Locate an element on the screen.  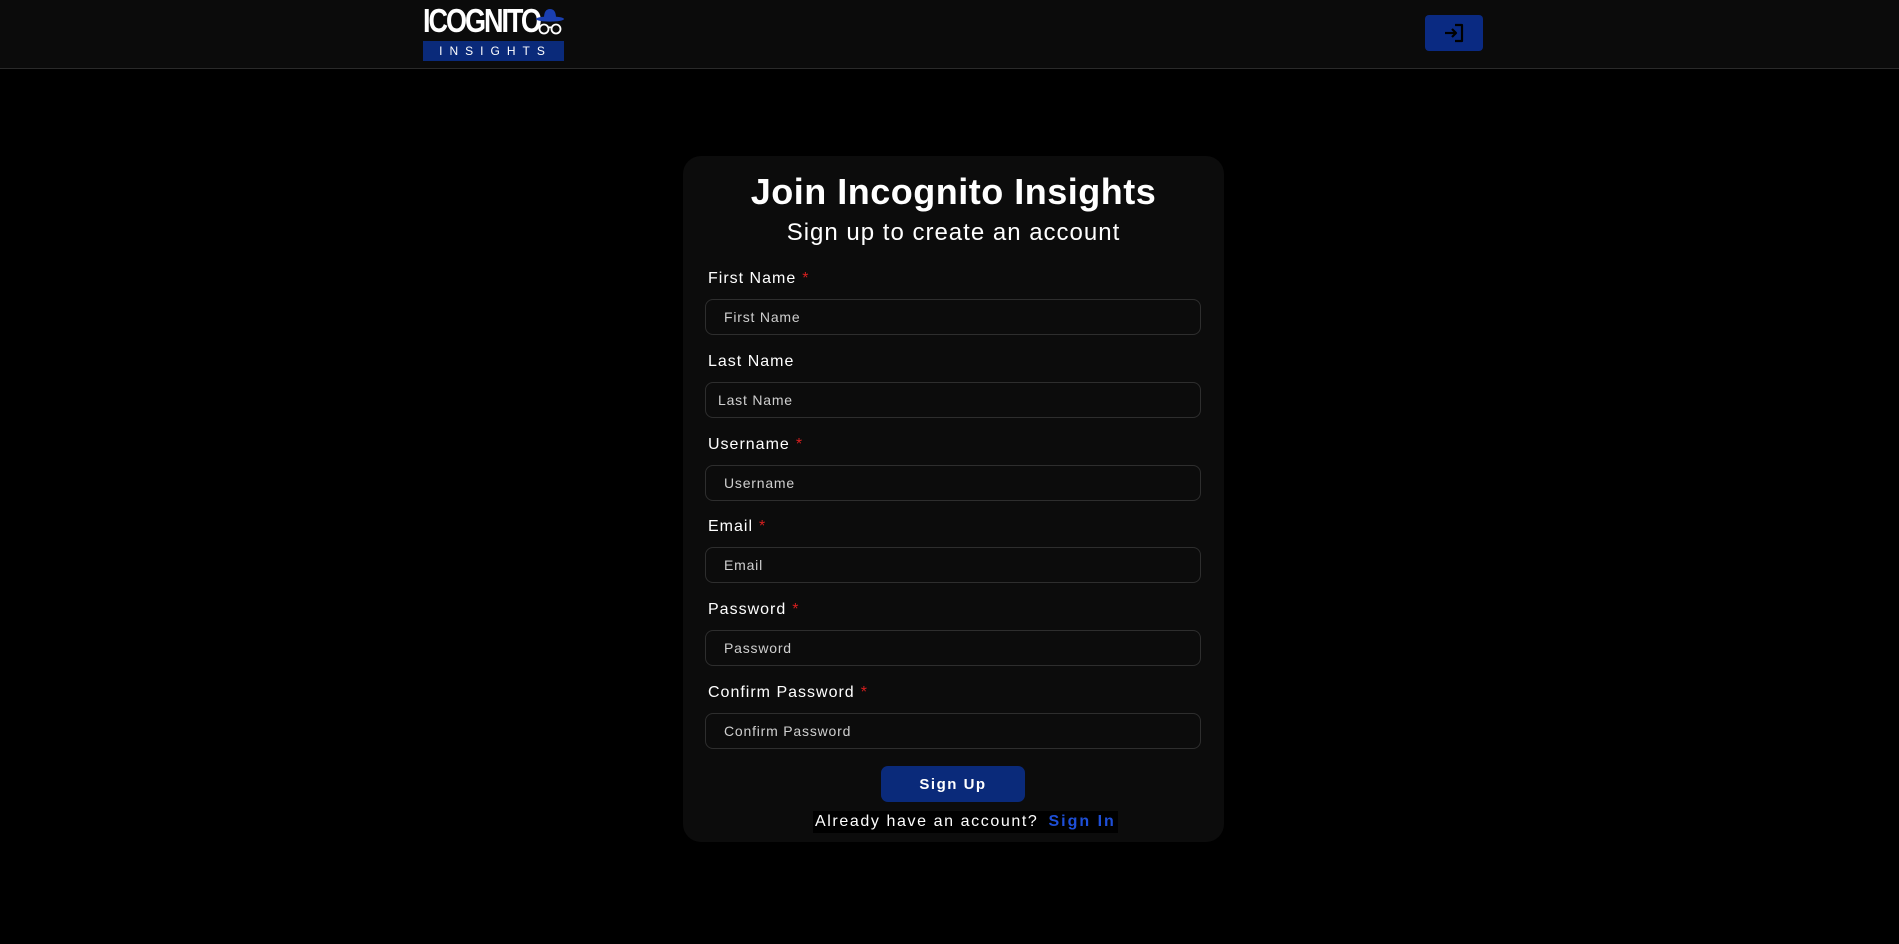
email-label: Email * is located at coordinates (737, 527).